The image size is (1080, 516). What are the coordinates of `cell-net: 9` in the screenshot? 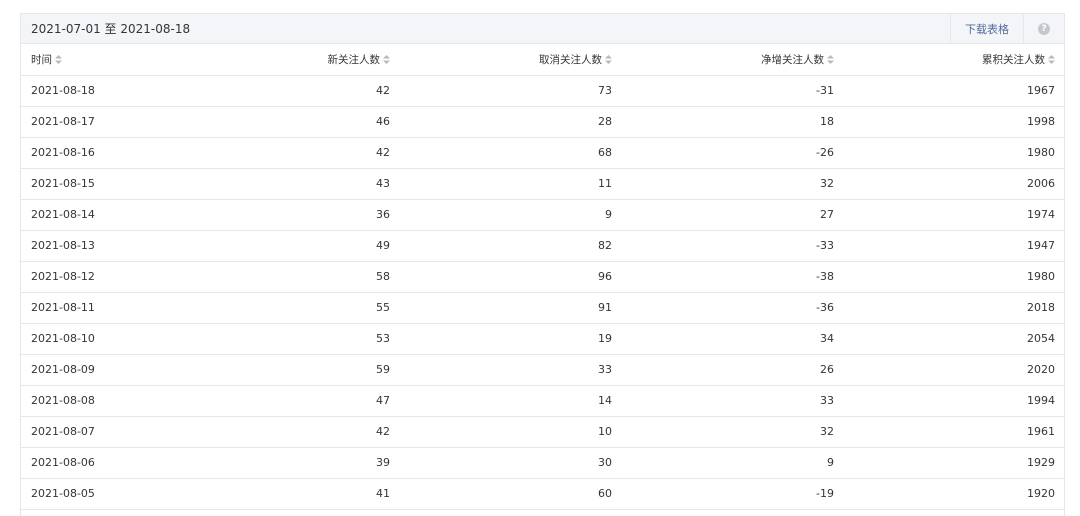 It's located at (723, 463).